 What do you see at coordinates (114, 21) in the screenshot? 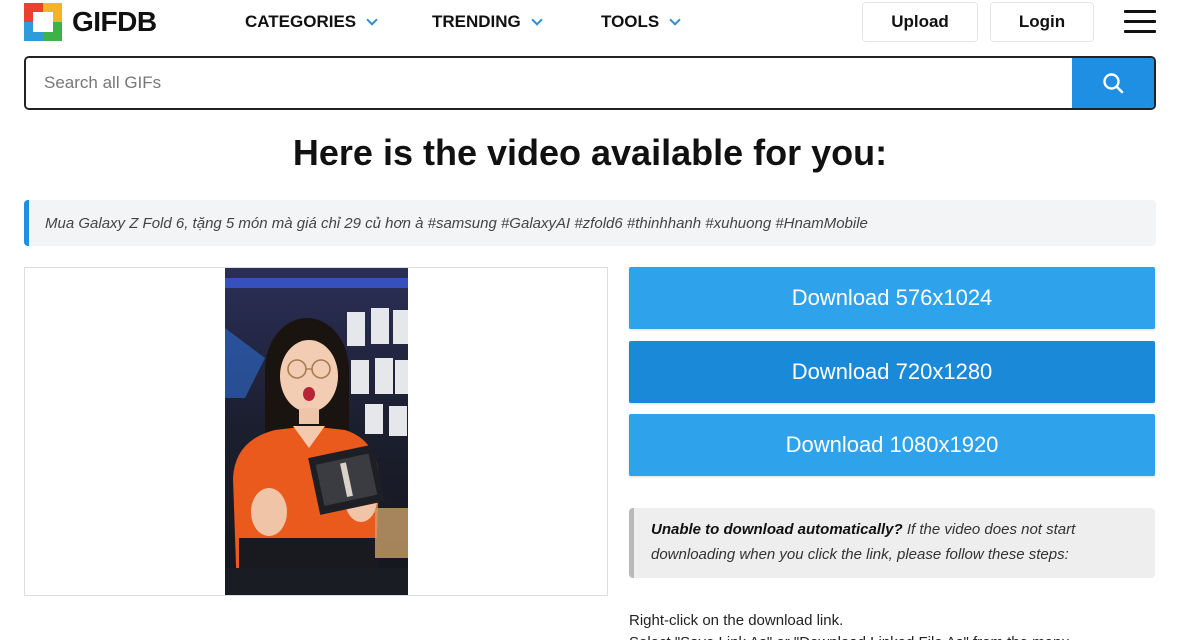
I see `logo-text: GIFDB` at bounding box center [114, 21].